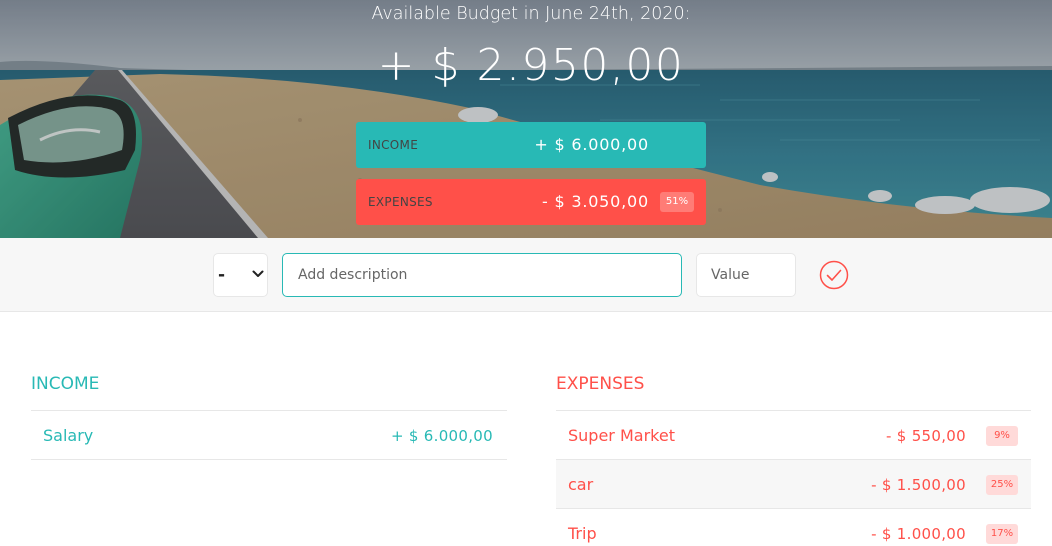  What do you see at coordinates (834, 275) in the screenshot?
I see `check-circle-icon` at bounding box center [834, 275].